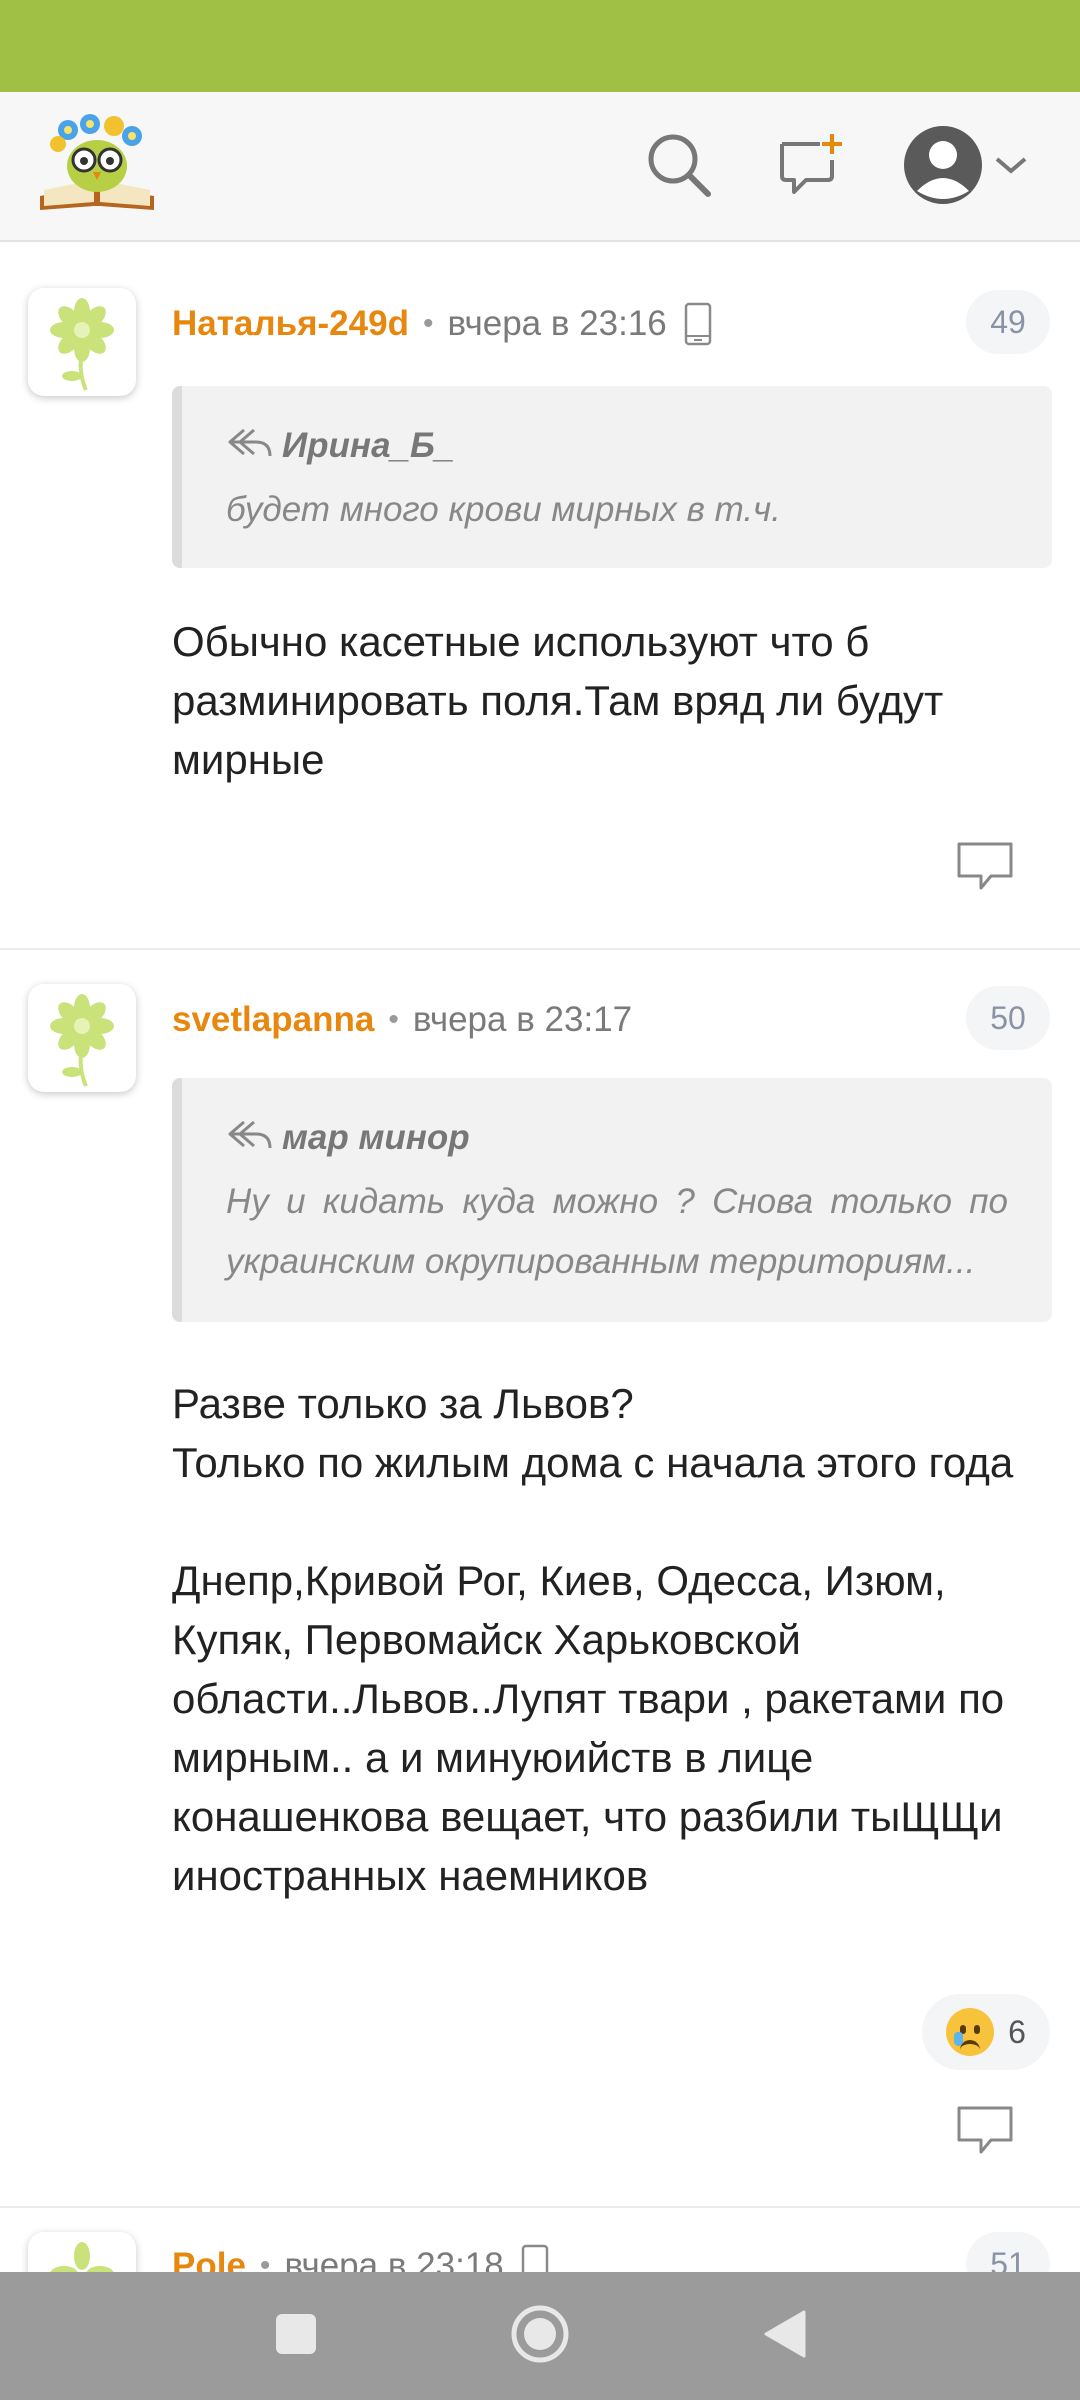 This screenshot has width=1080, height=2400. What do you see at coordinates (540, 2240) in the screenshot?
I see `comment: Pole • вчера в 23:18 51` at bounding box center [540, 2240].